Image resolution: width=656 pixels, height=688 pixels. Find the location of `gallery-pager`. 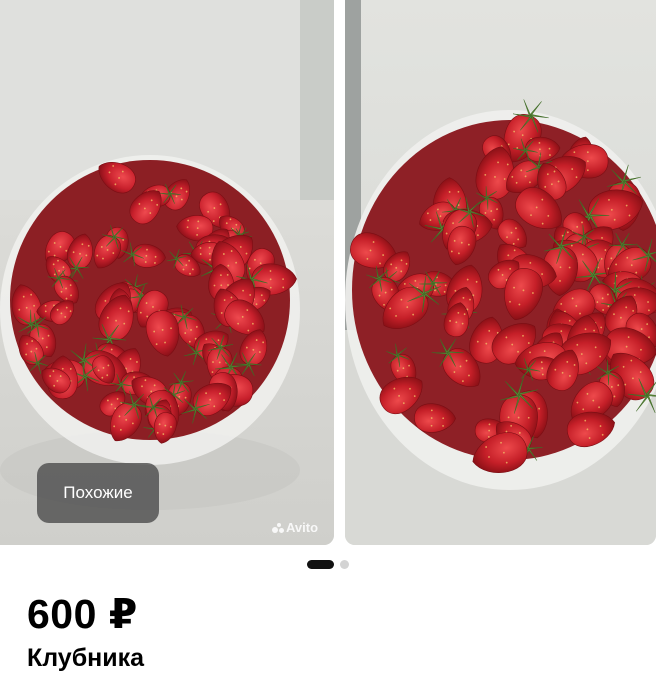

gallery-pager is located at coordinates (328, 564).